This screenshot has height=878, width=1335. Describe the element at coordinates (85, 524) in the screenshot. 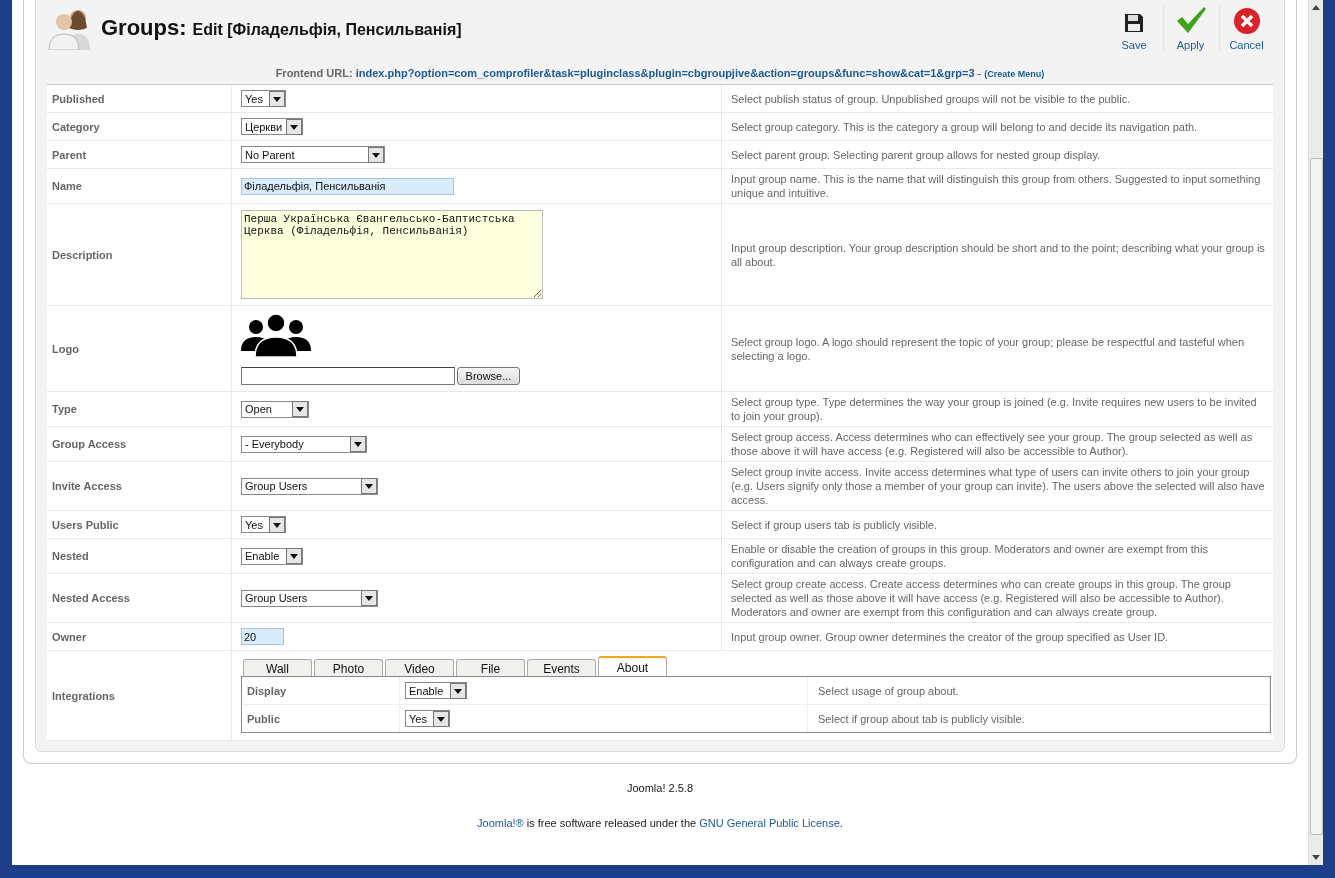

I see `field-label: Users Public` at that location.